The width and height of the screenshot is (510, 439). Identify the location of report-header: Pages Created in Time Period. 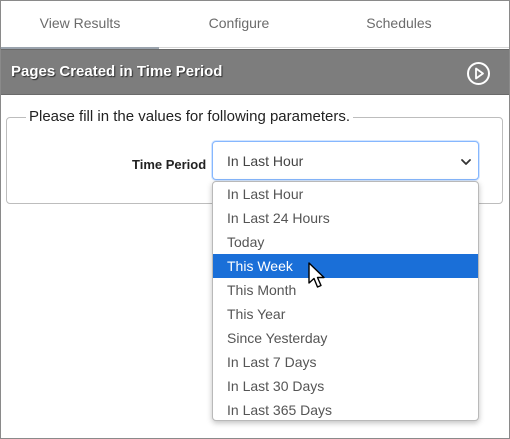
(255, 72).